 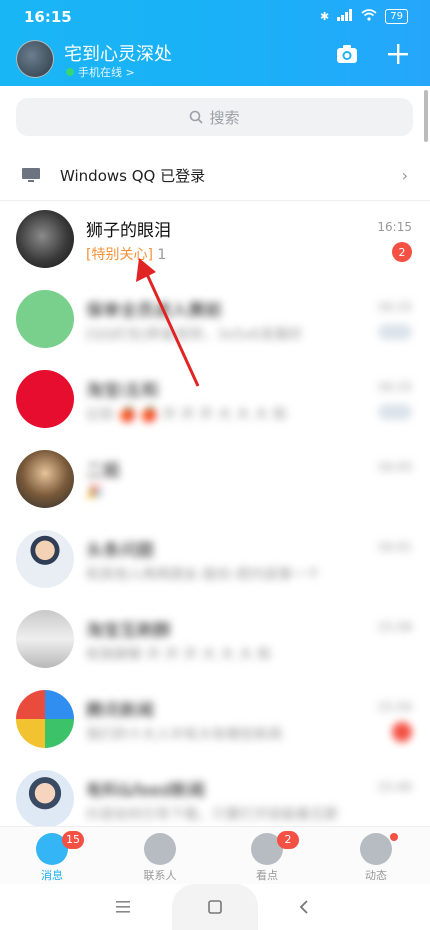 What do you see at coordinates (224, 117) in the screenshot?
I see `search-placeholder: 搜索` at bounding box center [224, 117].